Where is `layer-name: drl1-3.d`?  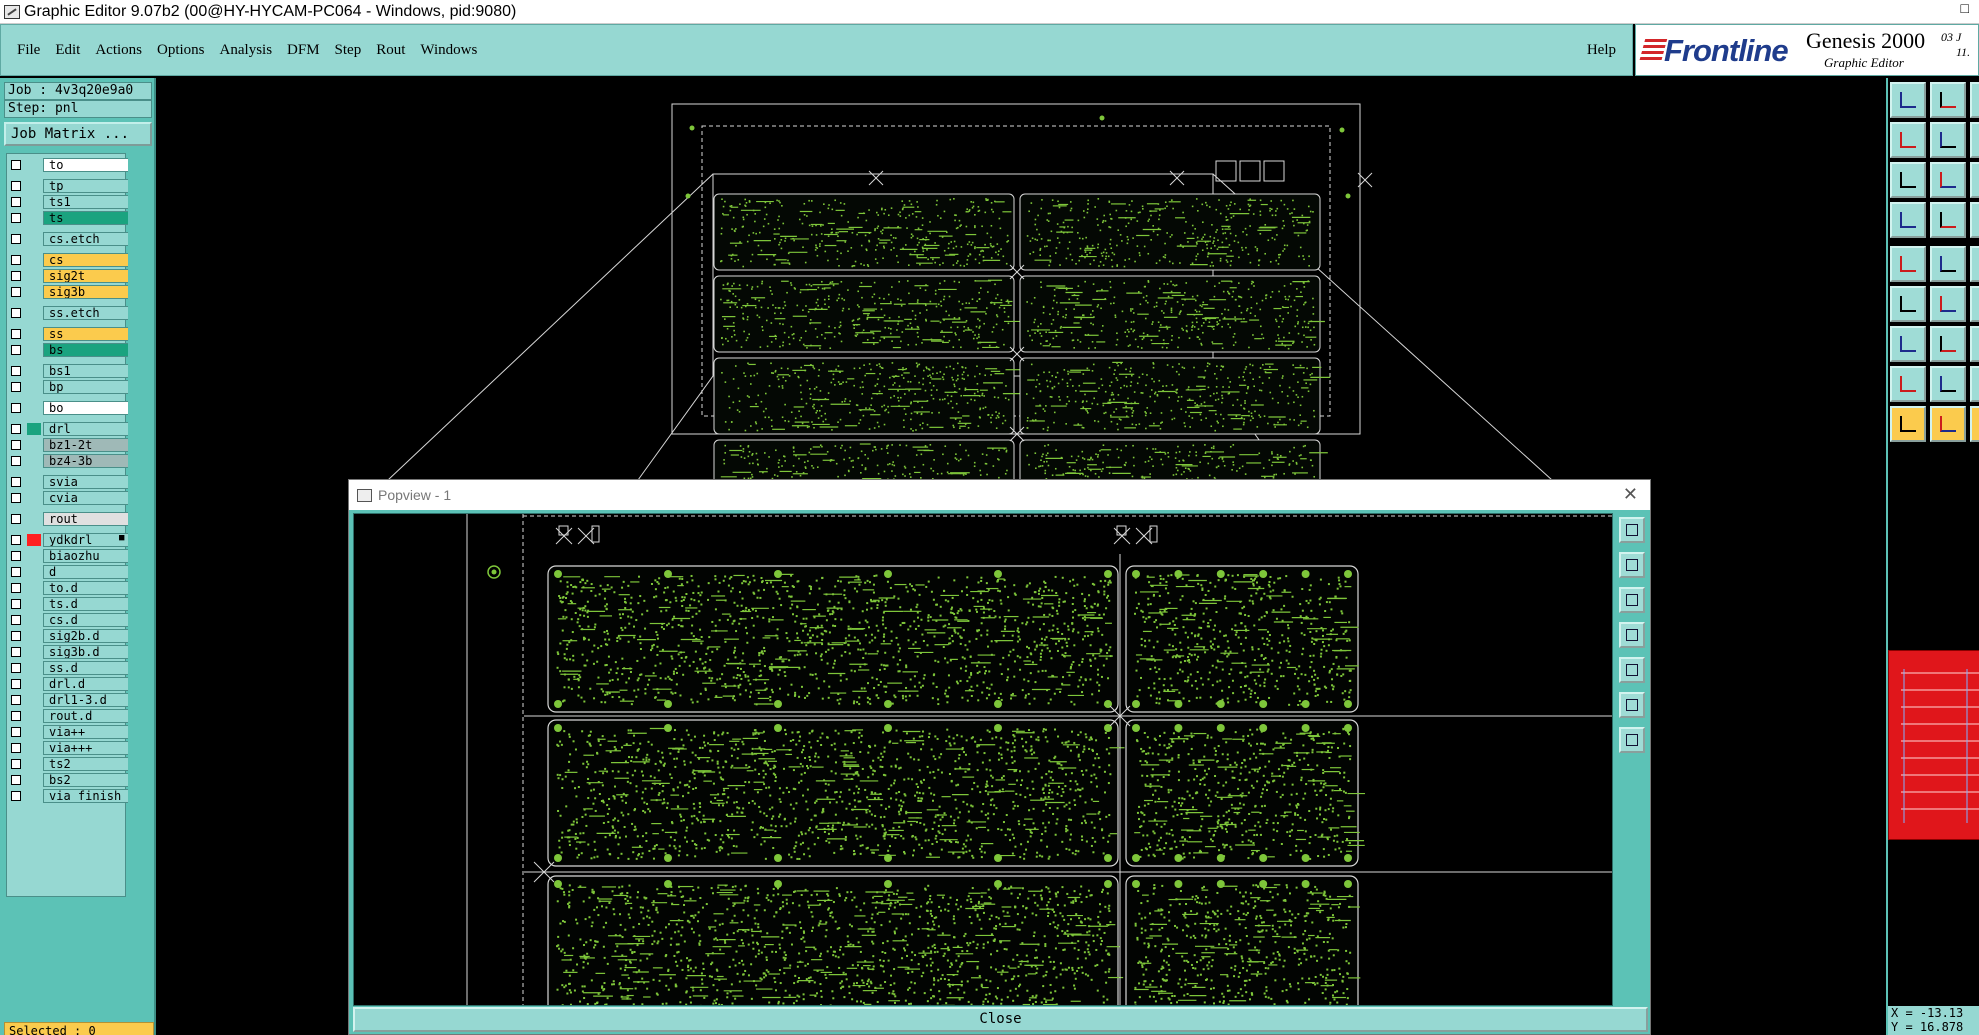 layer-name: drl1-3.d is located at coordinates (86, 700).